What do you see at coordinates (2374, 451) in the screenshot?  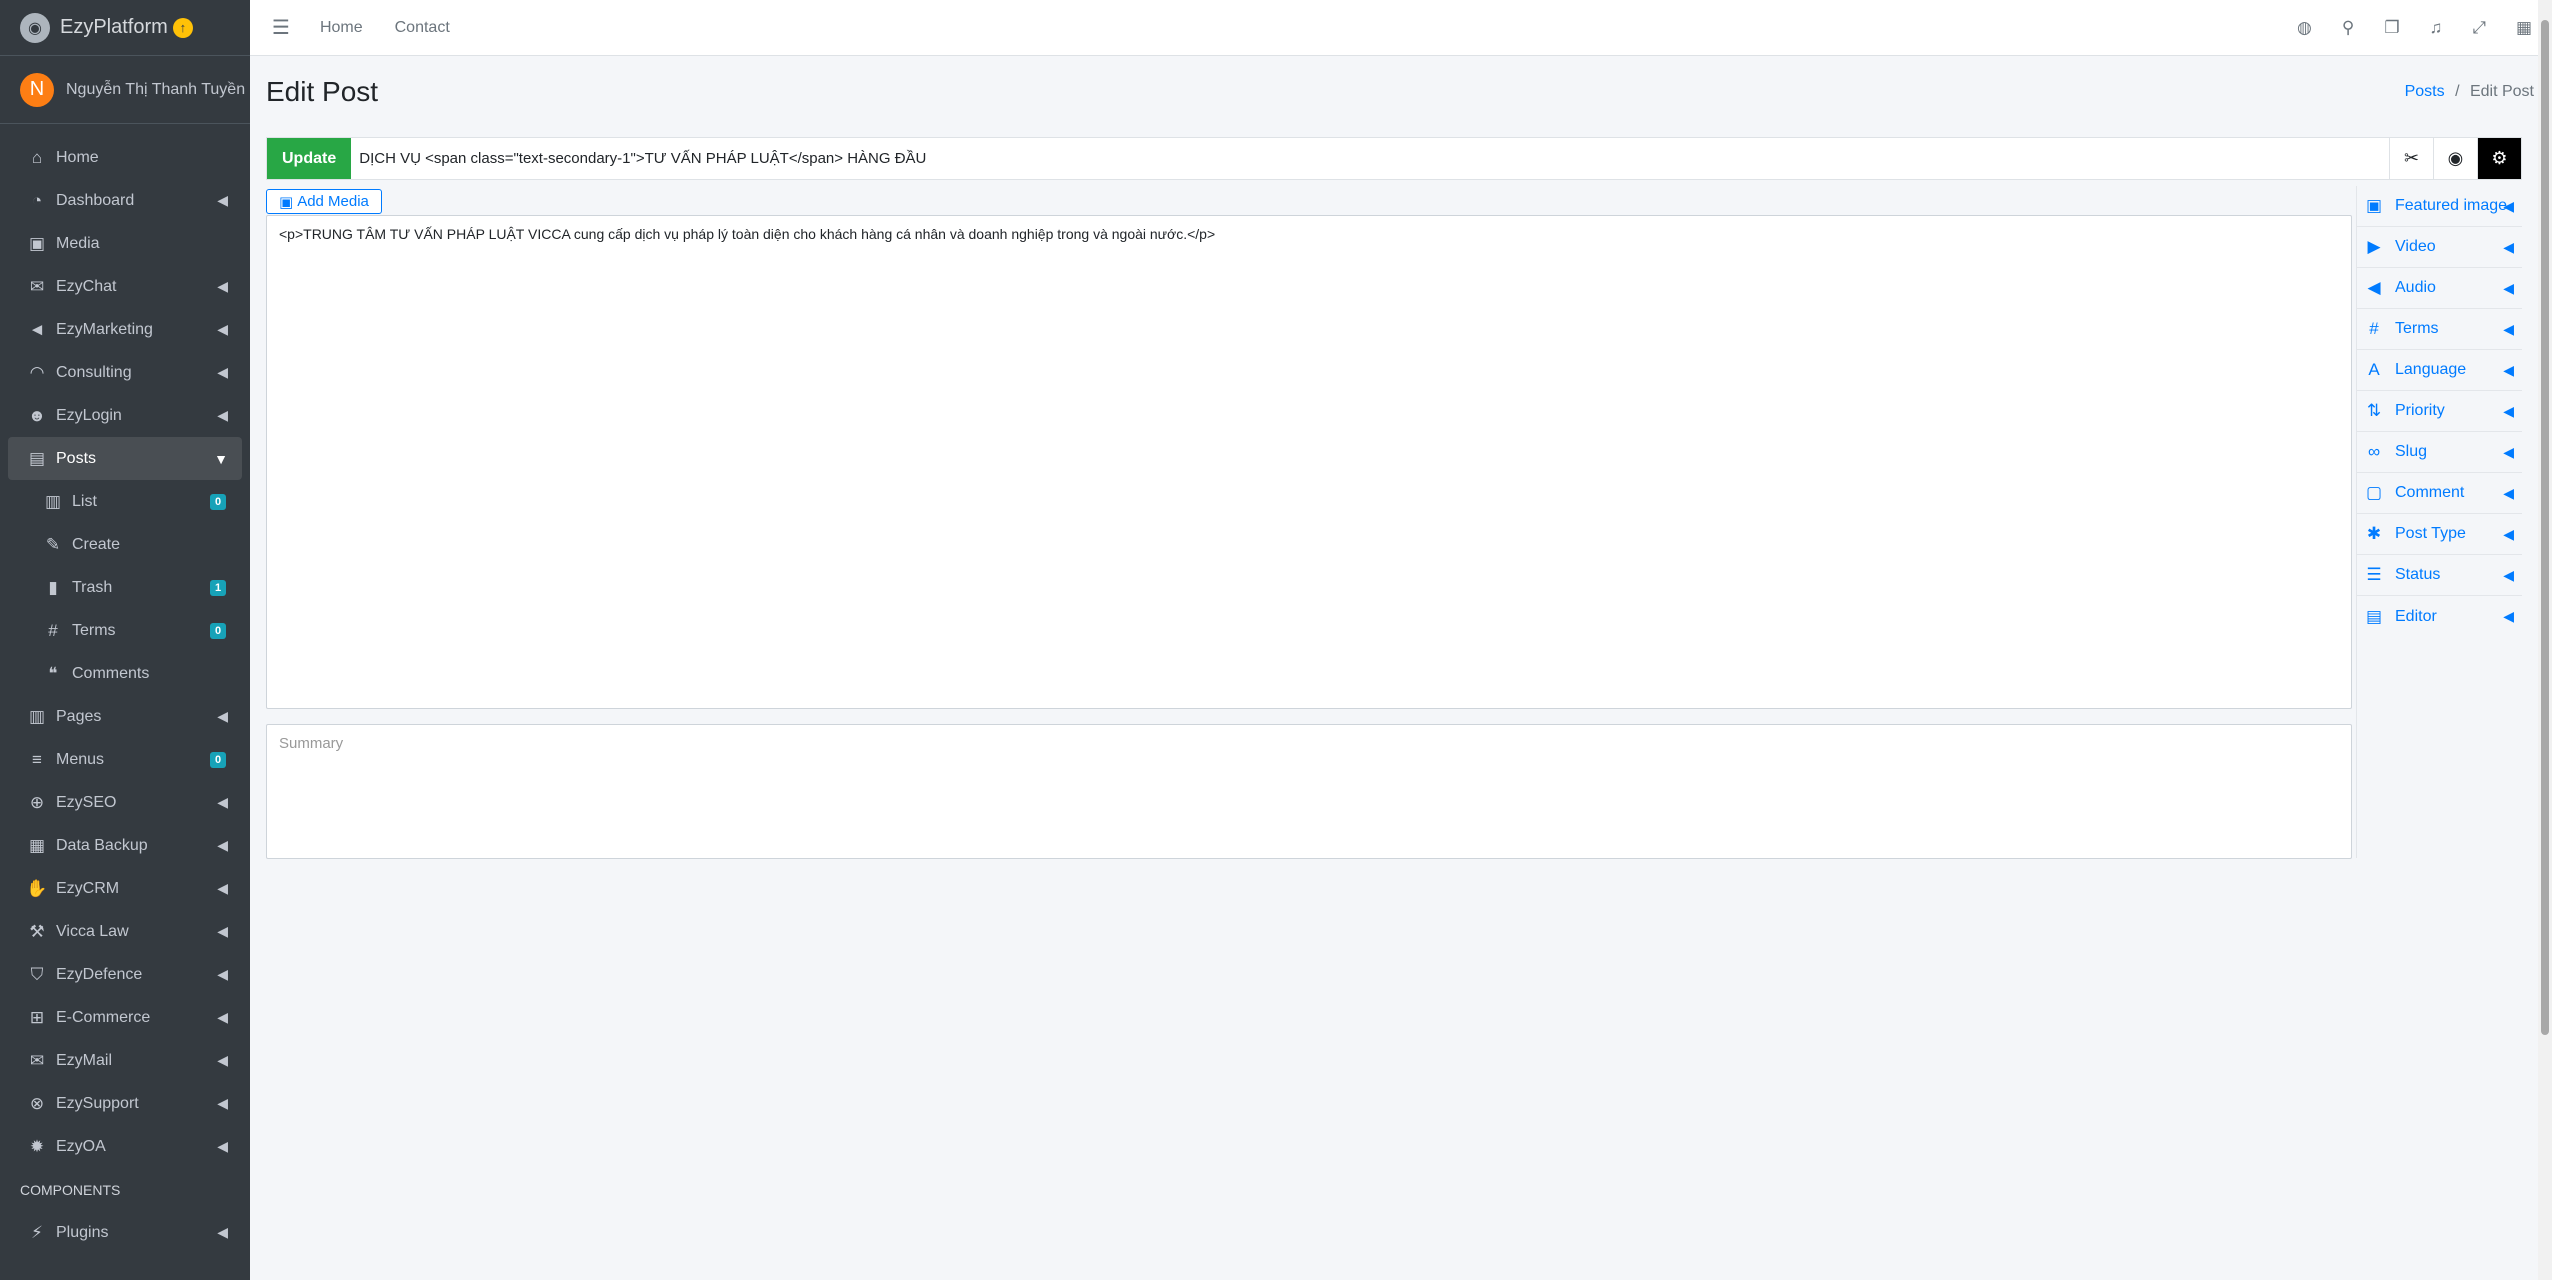 I see `link-icon: ∞` at bounding box center [2374, 451].